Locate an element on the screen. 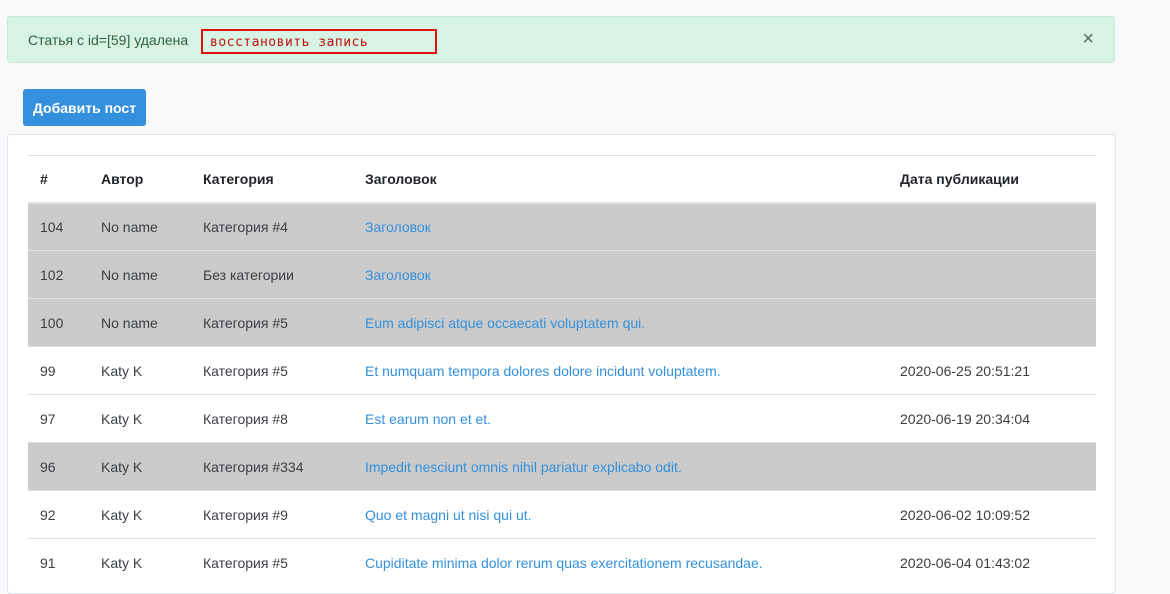  cell-id: 97 is located at coordinates (58, 418).